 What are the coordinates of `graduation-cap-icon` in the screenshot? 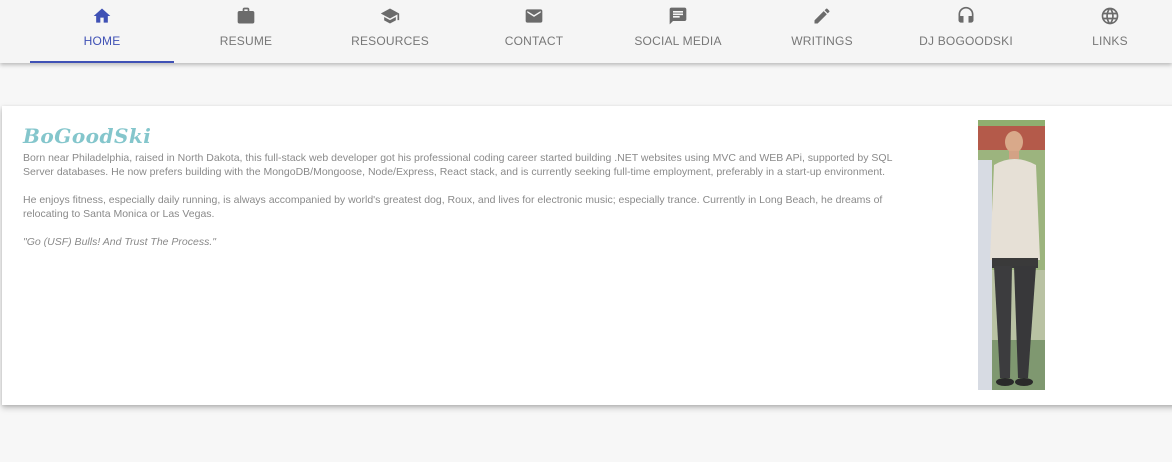 It's located at (390, 16).